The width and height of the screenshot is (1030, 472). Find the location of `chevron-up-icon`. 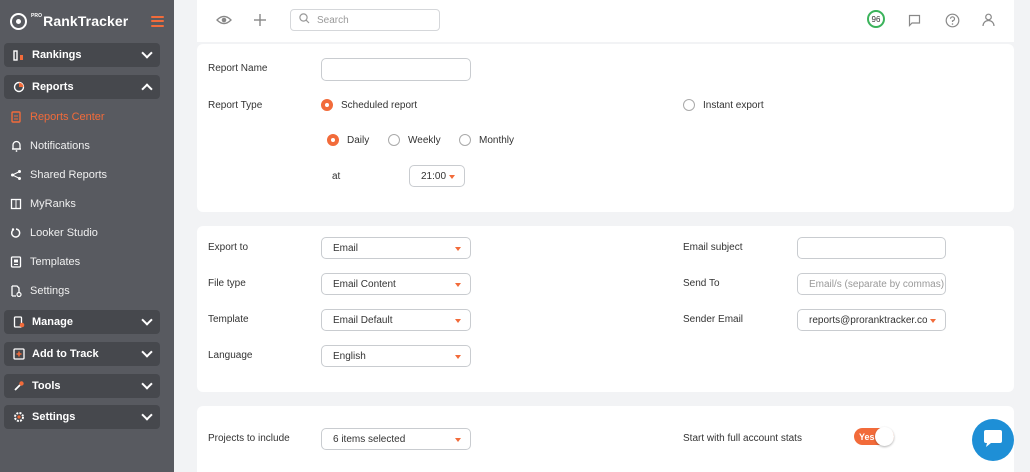

chevron-up-icon is located at coordinates (147, 89).